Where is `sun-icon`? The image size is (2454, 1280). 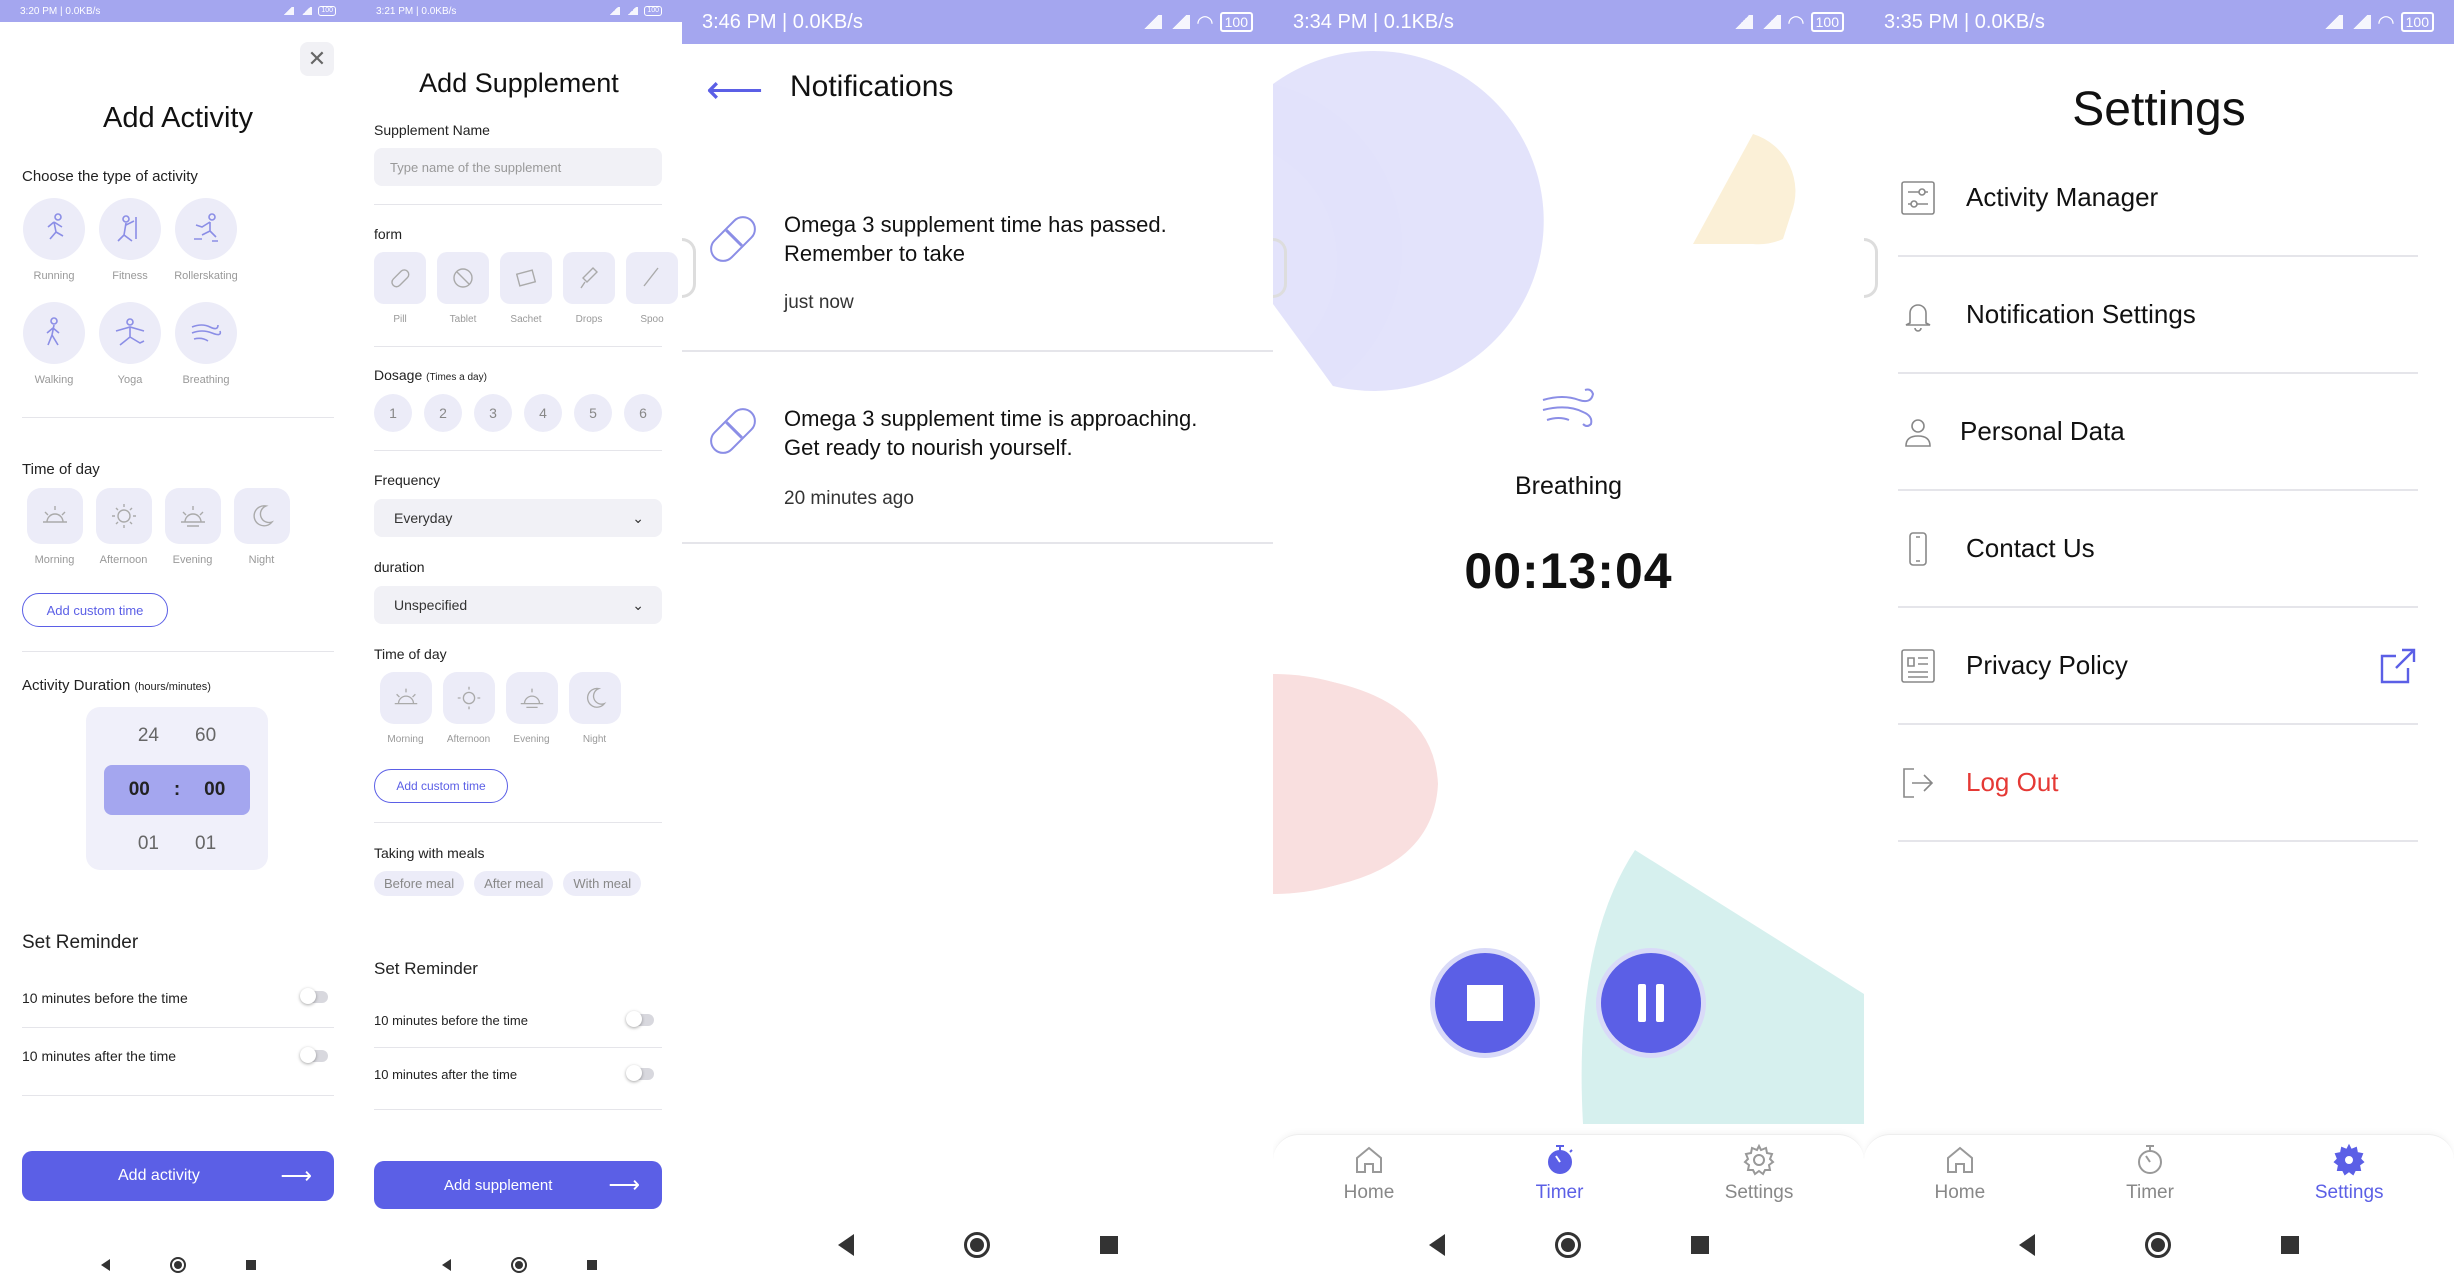
sun-icon is located at coordinates (123, 516).